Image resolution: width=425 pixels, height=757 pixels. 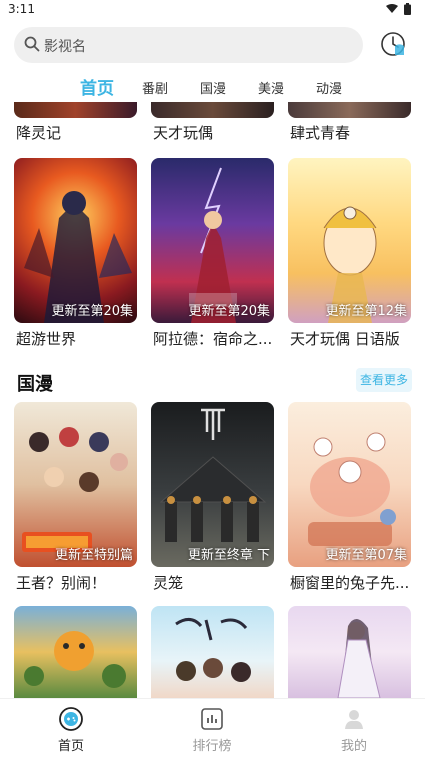 What do you see at coordinates (32, 44) in the screenshot?
I see `search-icon` at bounding box center [32, 44].